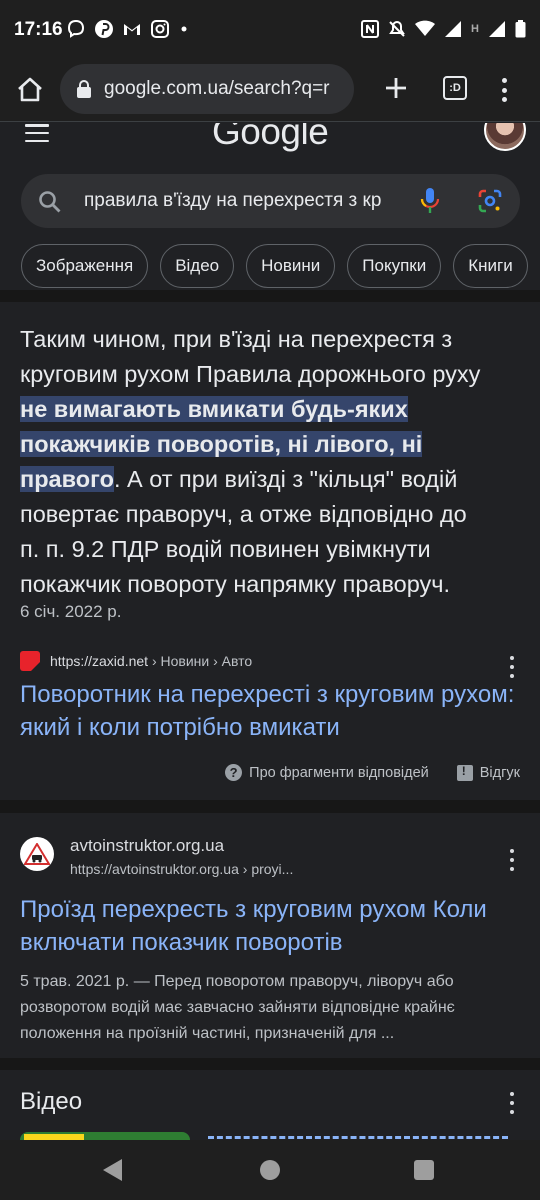 Image resolution: width=540 pixels, height=1200 pixels. I want to click on notification-icons, so click(128, 29).